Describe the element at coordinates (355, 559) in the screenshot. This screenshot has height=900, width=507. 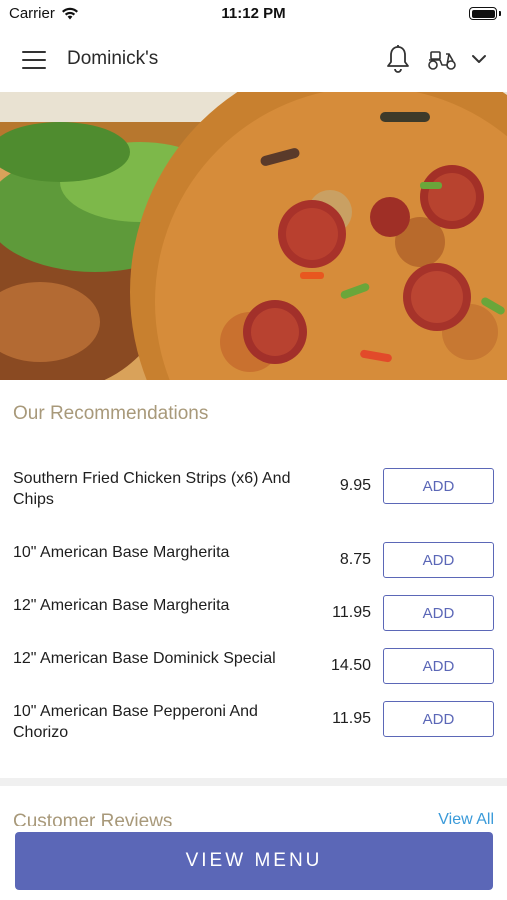
I see `item-price: 8.75` at that location.